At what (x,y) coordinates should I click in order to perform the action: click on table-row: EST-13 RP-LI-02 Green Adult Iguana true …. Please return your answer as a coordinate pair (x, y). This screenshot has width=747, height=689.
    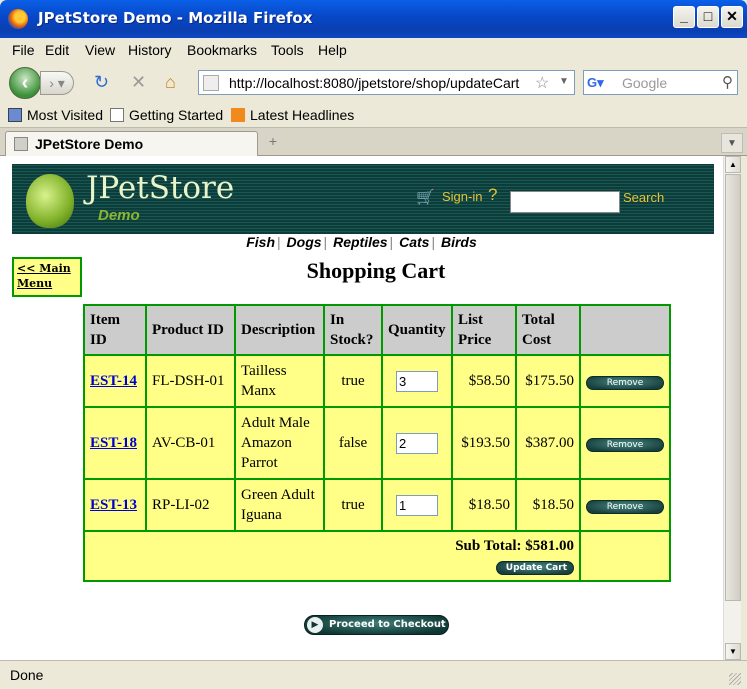
    Looking at the image, I should click on (377, 505).